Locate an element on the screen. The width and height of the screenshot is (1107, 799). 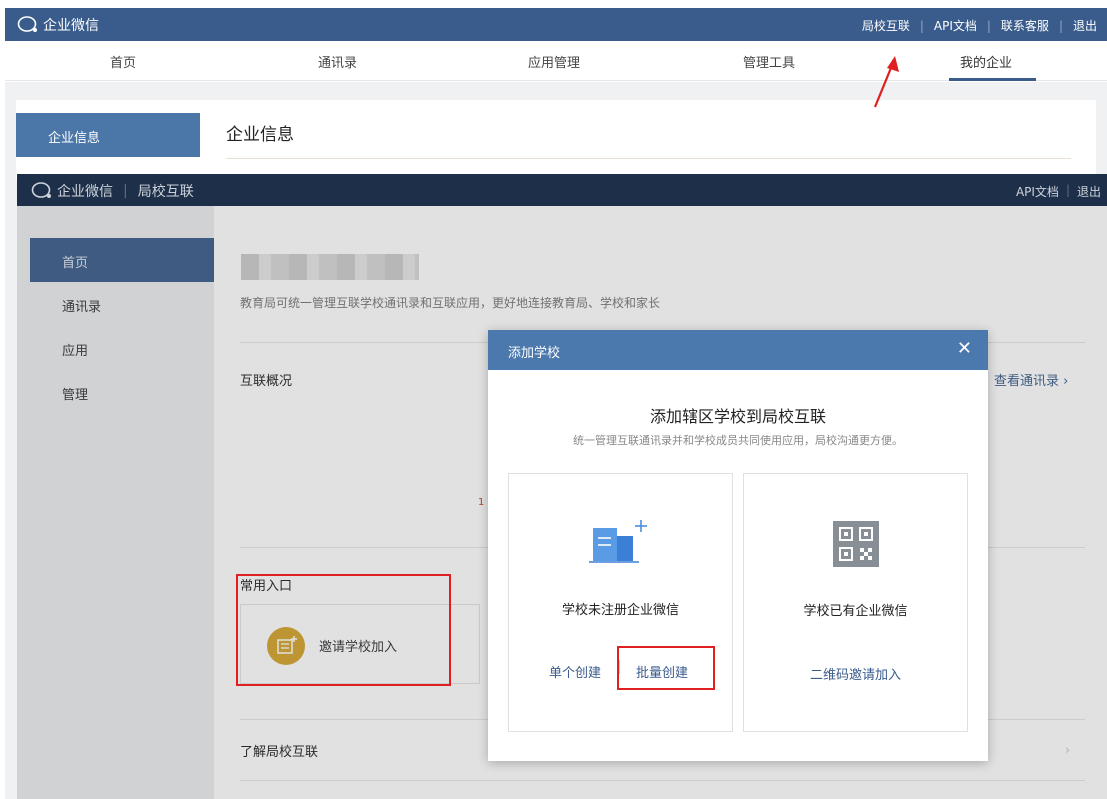
qrcode-icon is located at coordinates (856, 544).